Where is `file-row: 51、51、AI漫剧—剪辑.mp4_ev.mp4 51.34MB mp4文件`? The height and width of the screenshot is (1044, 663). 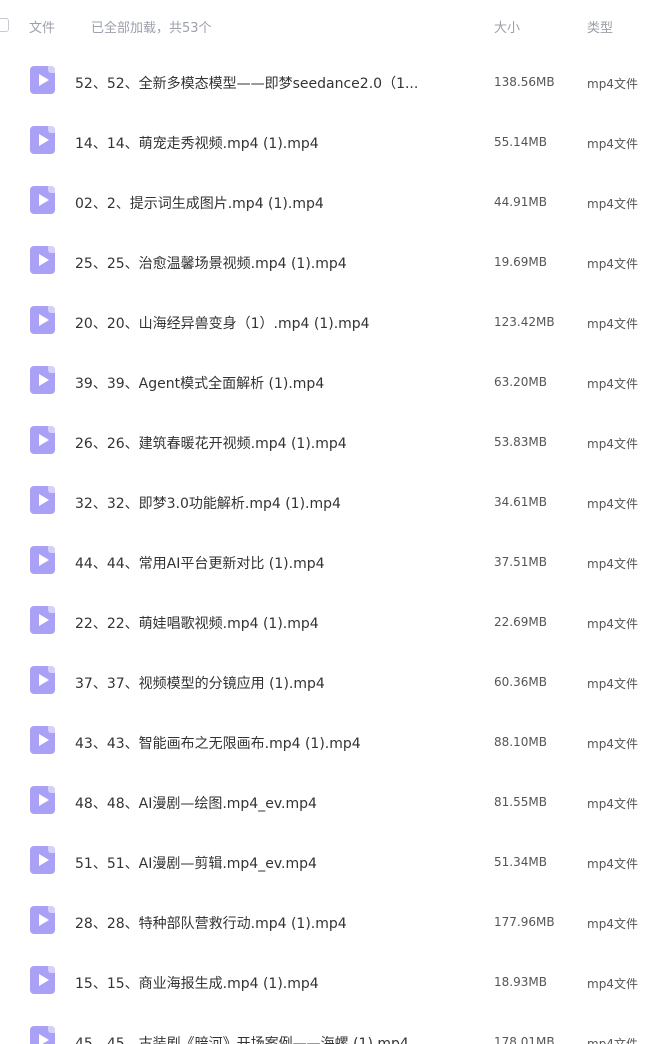
file-row: 51、51、AI漫剧—剪辑.mp4_ev.mp4 51.34MB mp4文件 is located at coordinates (331, 862).